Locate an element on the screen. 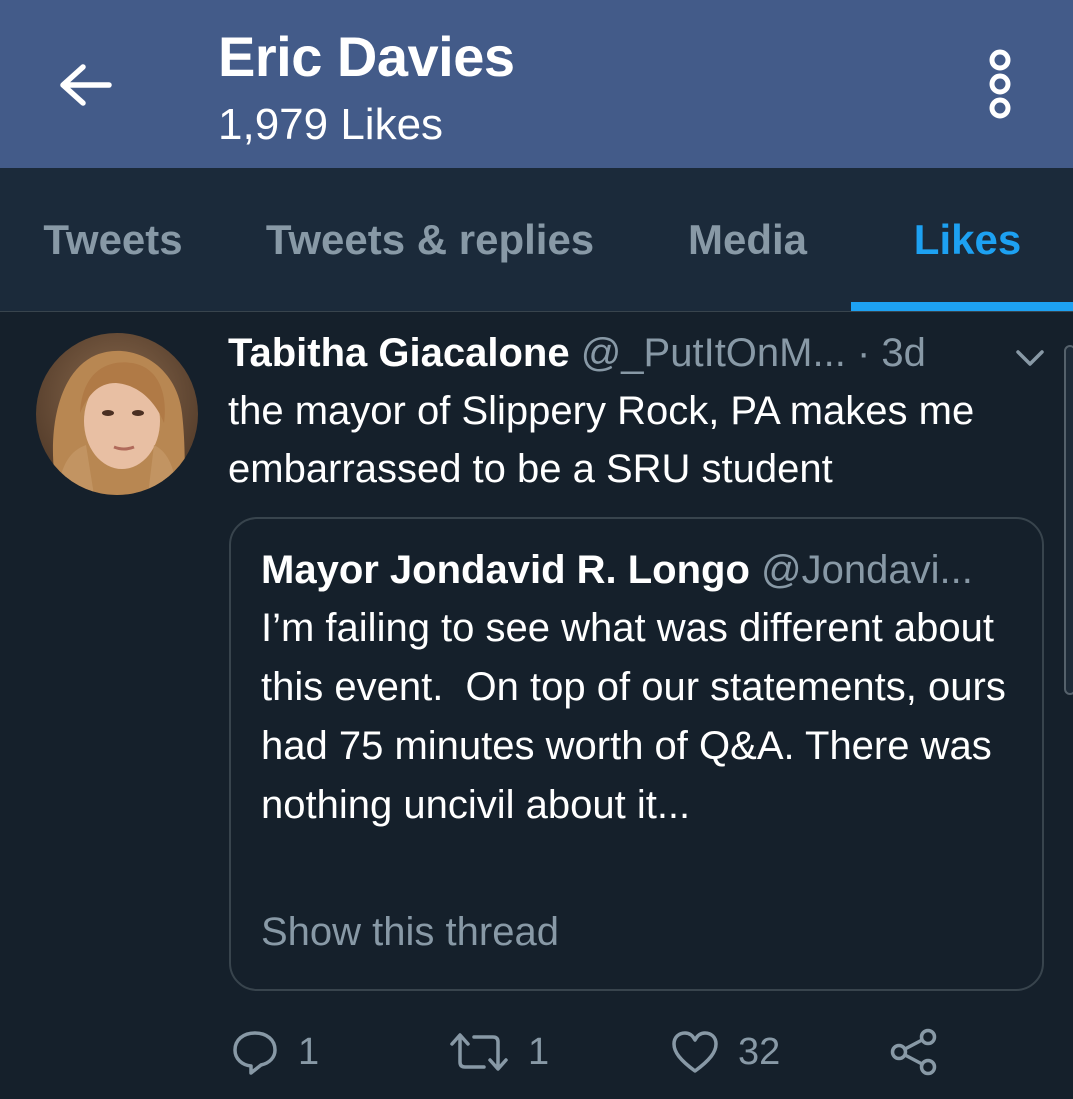  back-button is located at coordinates (85, 85).